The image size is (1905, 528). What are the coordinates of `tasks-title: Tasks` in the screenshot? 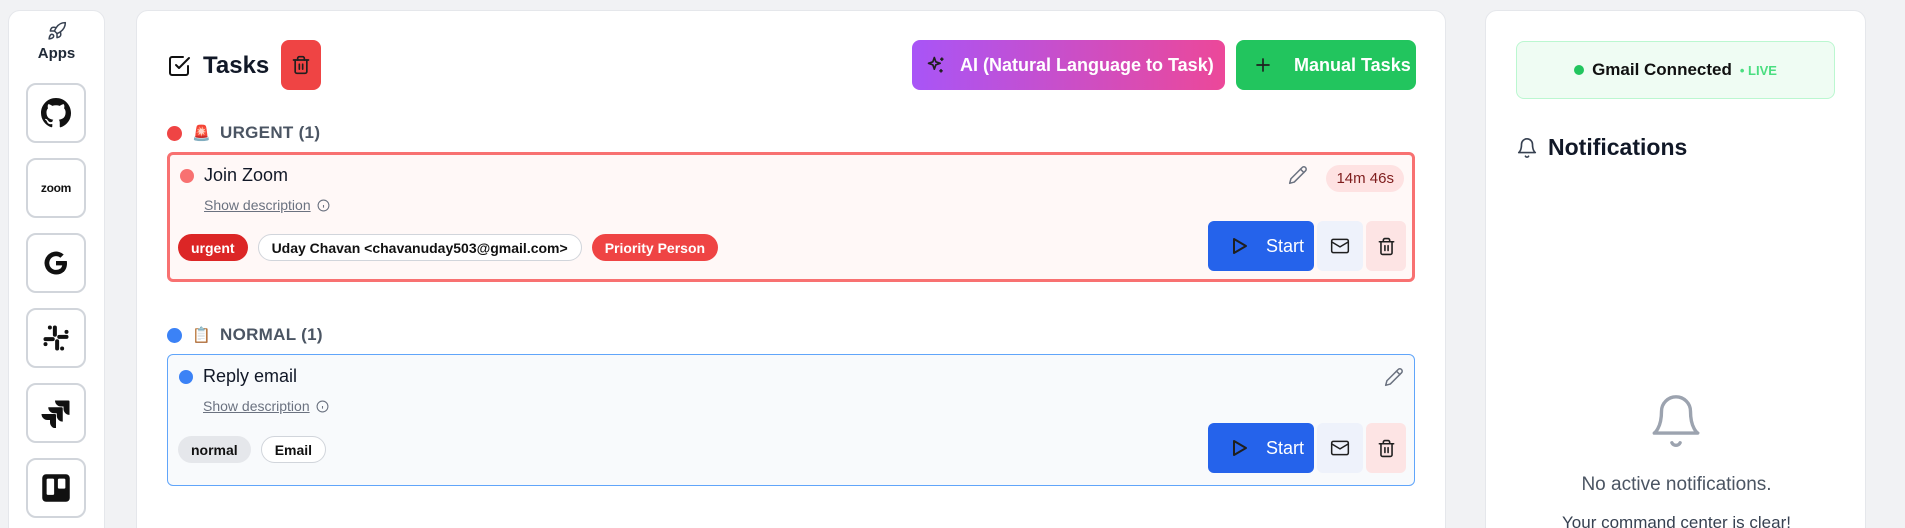 It's located at (236, 65).